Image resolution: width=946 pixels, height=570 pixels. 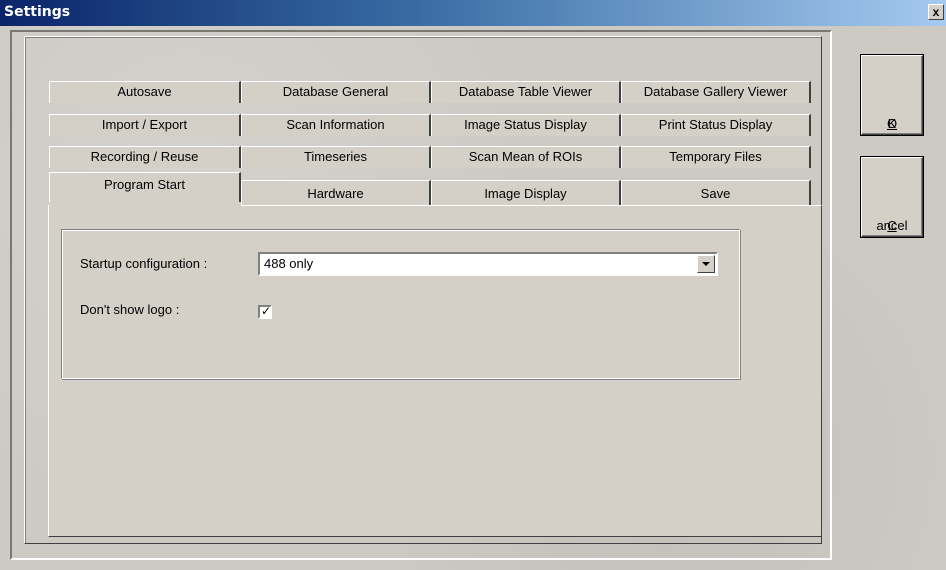 I want to click on ok-rest: K, so click(x=892, y=123).